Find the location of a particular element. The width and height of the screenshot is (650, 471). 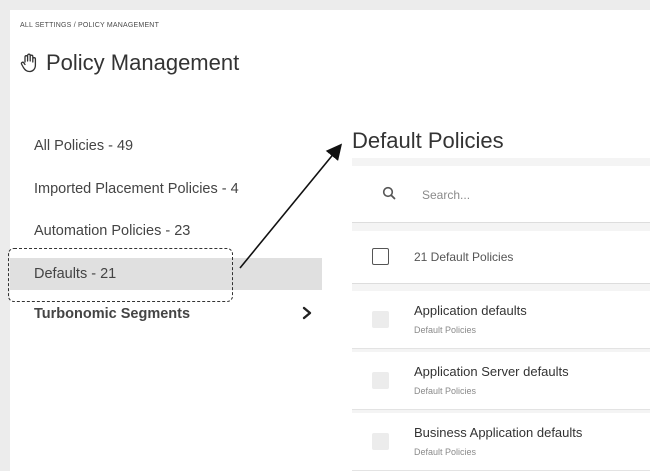

policy-name: Business Application defaults is located at coordinates (498, 432).